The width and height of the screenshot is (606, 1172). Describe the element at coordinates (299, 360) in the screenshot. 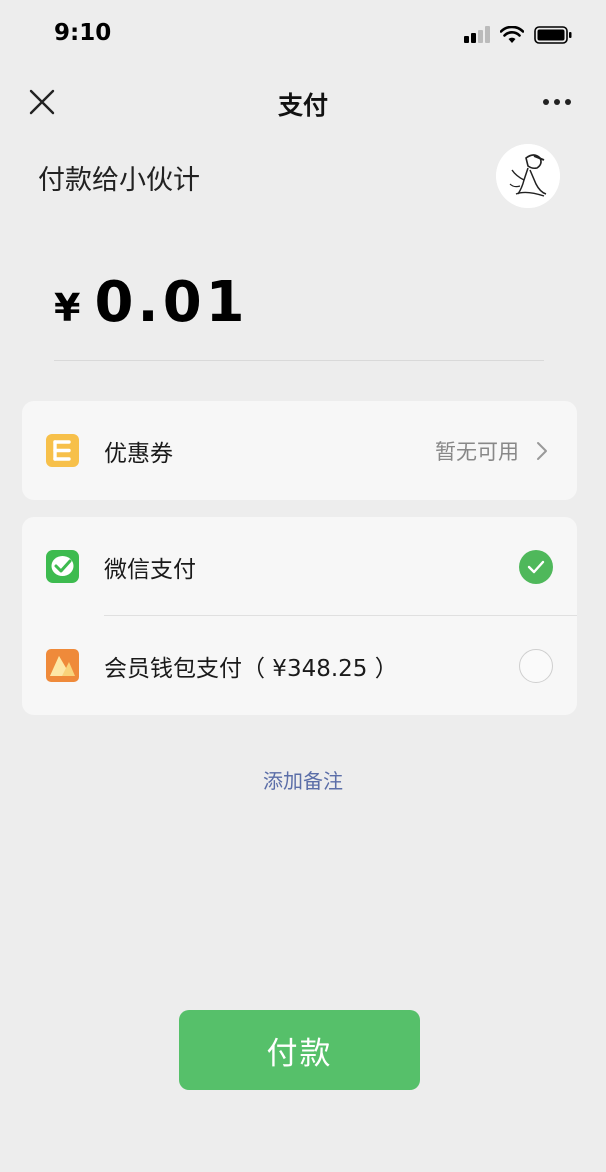

I see `amount-divider` at that location.